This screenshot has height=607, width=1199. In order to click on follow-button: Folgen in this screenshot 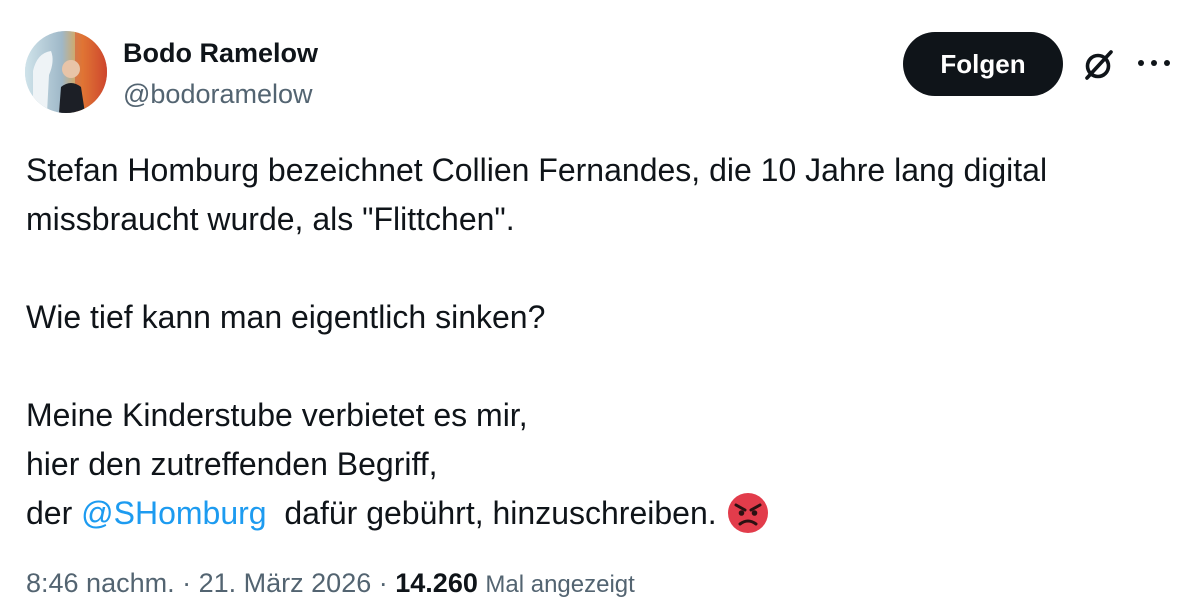, I will do `click(983, 64)`.